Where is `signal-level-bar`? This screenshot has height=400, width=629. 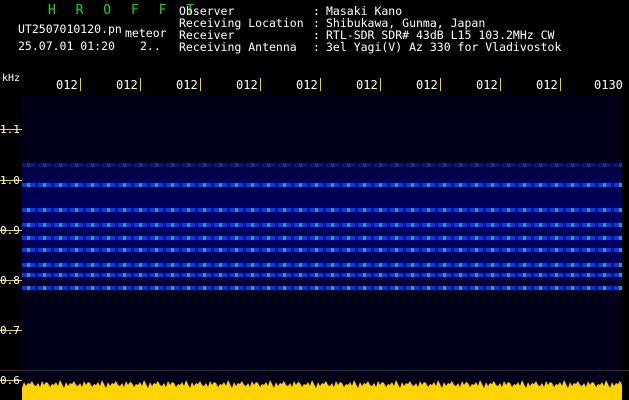 signal-level-bar is located at coordinates (322, 390).